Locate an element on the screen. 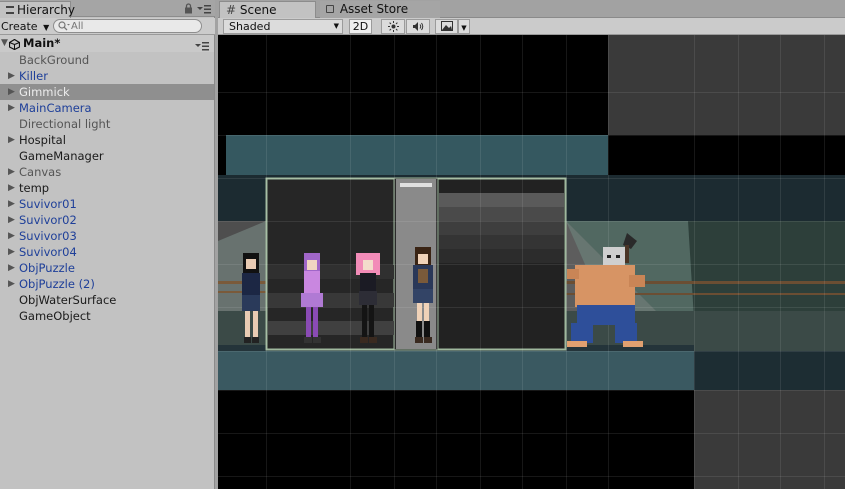 The image size is (845, 489). survivor-pink-hair-sprite is located at coordinates (368, 298).